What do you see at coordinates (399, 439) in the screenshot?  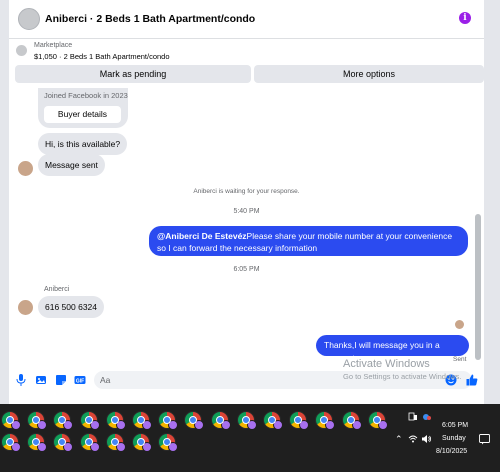 I see `chevron-up-icon: ⌃` at bounding box center [399, 439].